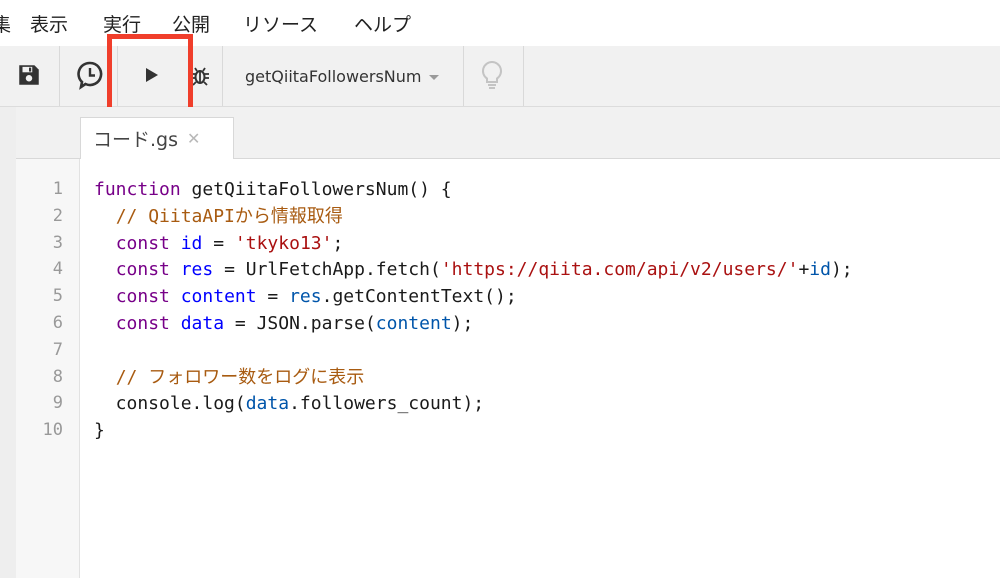 The image size is (1000, 578). Describe the element at coordinates (8, 342) in the screenshot. I see `left-panel-strip` at that location.